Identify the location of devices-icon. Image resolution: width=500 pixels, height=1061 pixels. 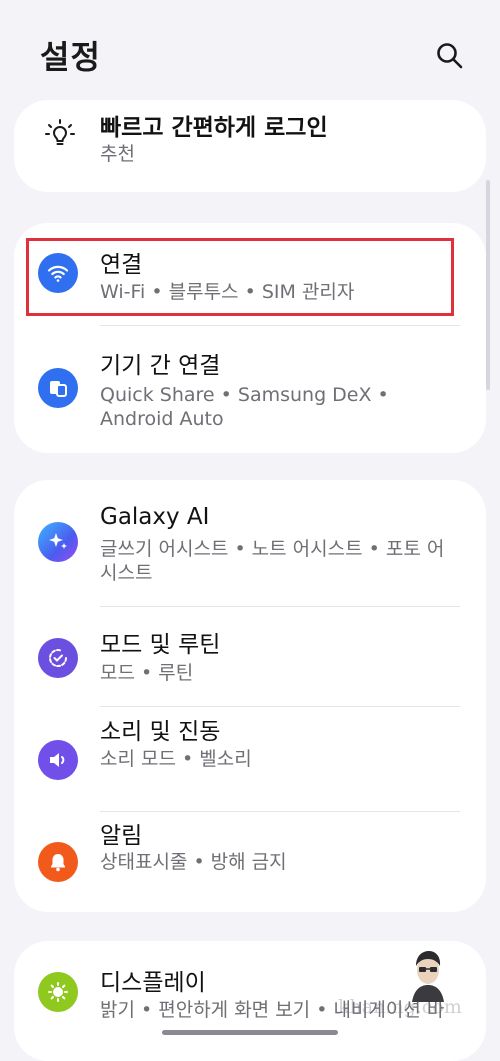
(58, 388).